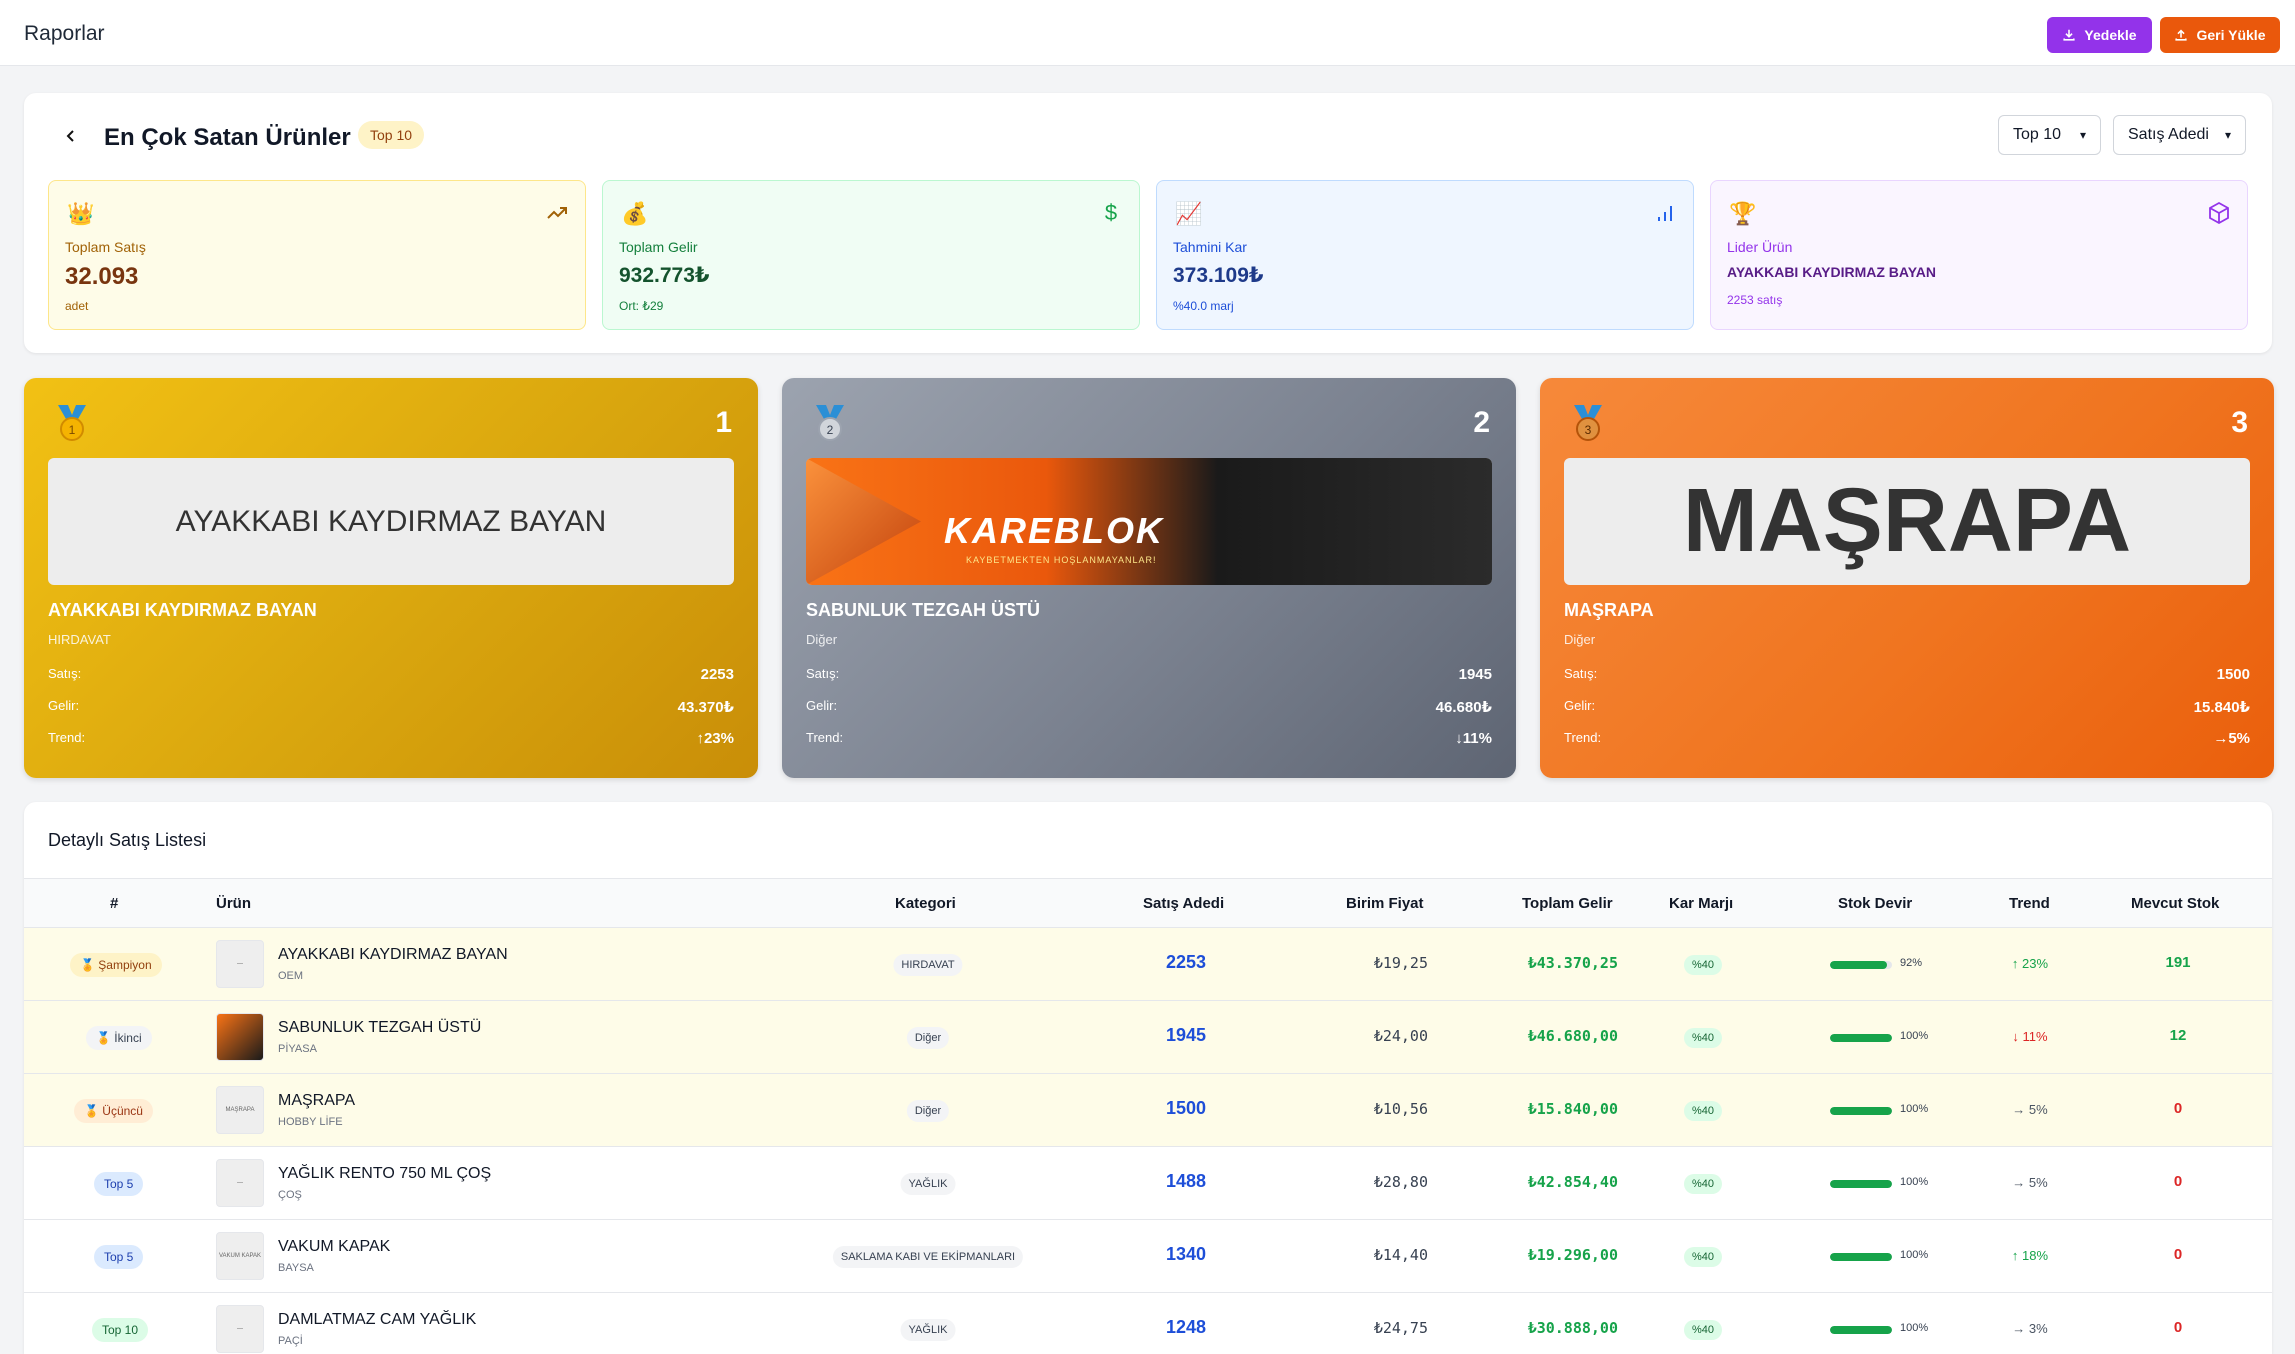 This screenshot has height=1354, width=2295. What do you see at coordinates (391, 707) in the screenshot?
I see `podium-revenue-row: Gelir: 43.370₺` at bounding box center [391, 707].